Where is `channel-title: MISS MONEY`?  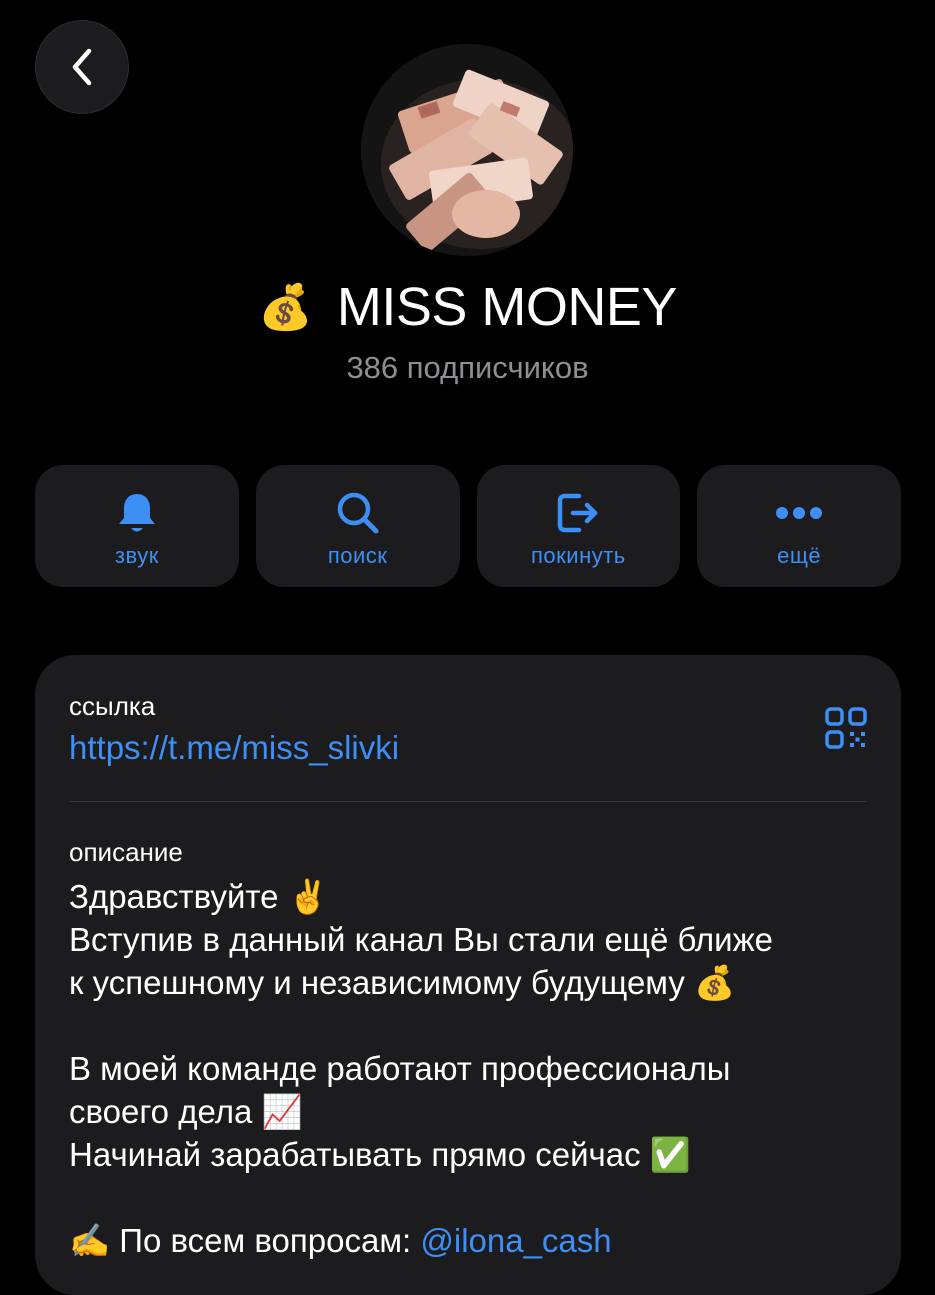
channel-title: MISS MONEY is located at coordinates (507, 307).